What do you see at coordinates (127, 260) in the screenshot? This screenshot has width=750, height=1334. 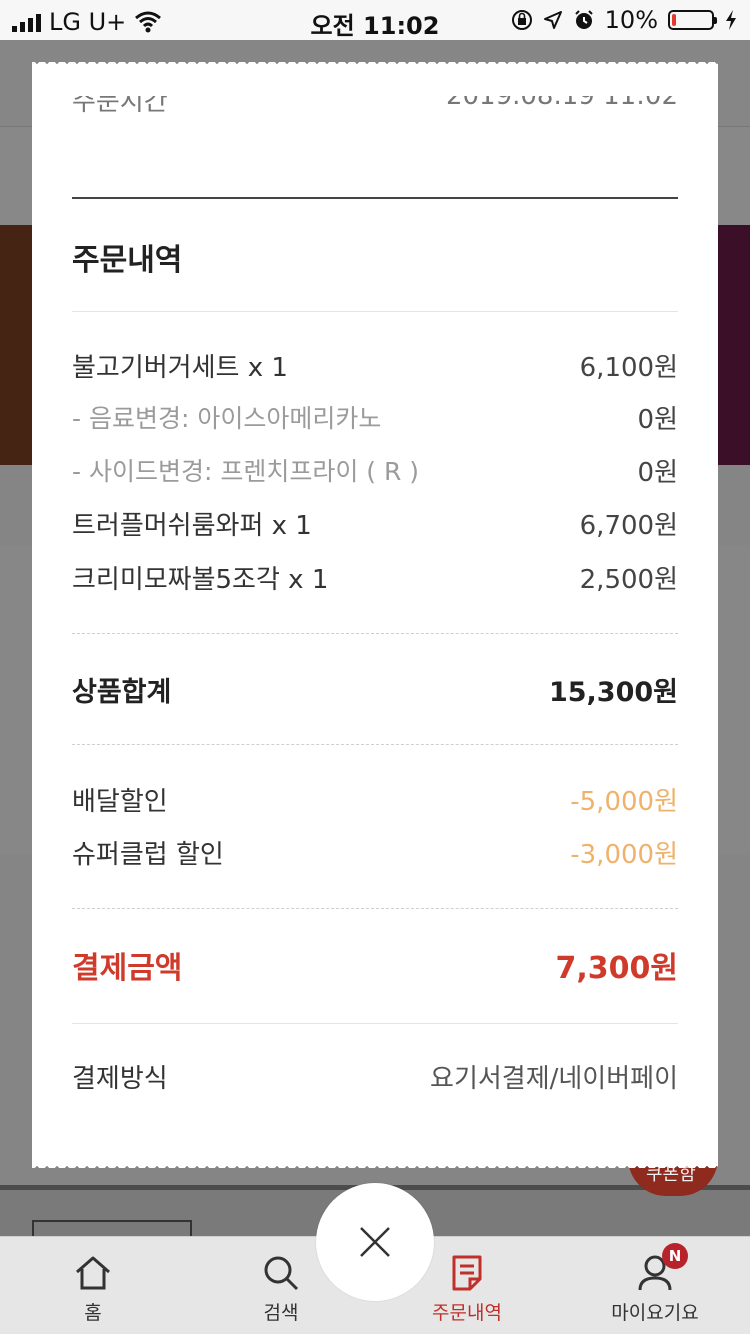 I see `section-title: 주문내역` at bounding box center [127, 260].